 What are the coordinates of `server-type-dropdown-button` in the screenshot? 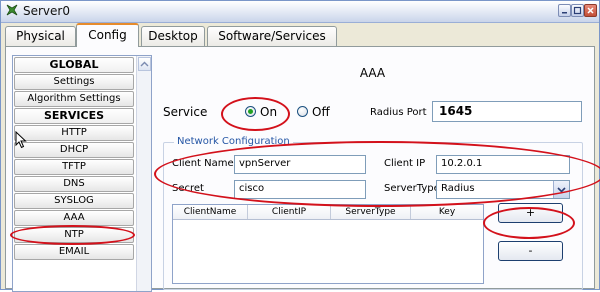 It's located at (561, 189).